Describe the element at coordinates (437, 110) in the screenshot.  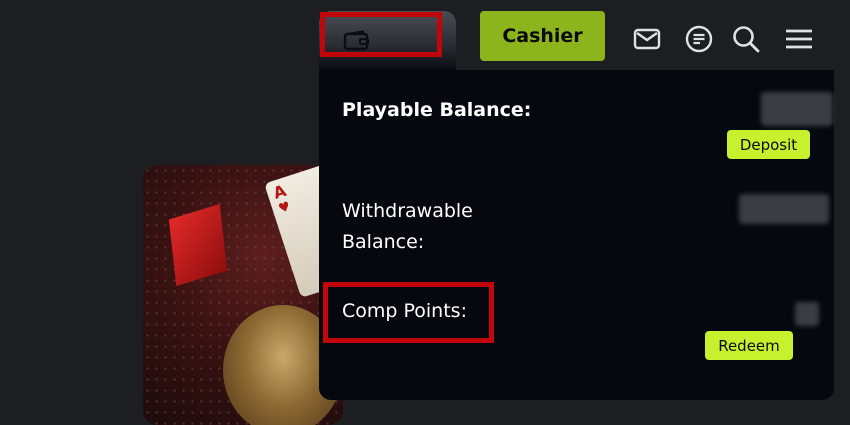
I see `playable-balance-label: Playable Balance:` at that location.